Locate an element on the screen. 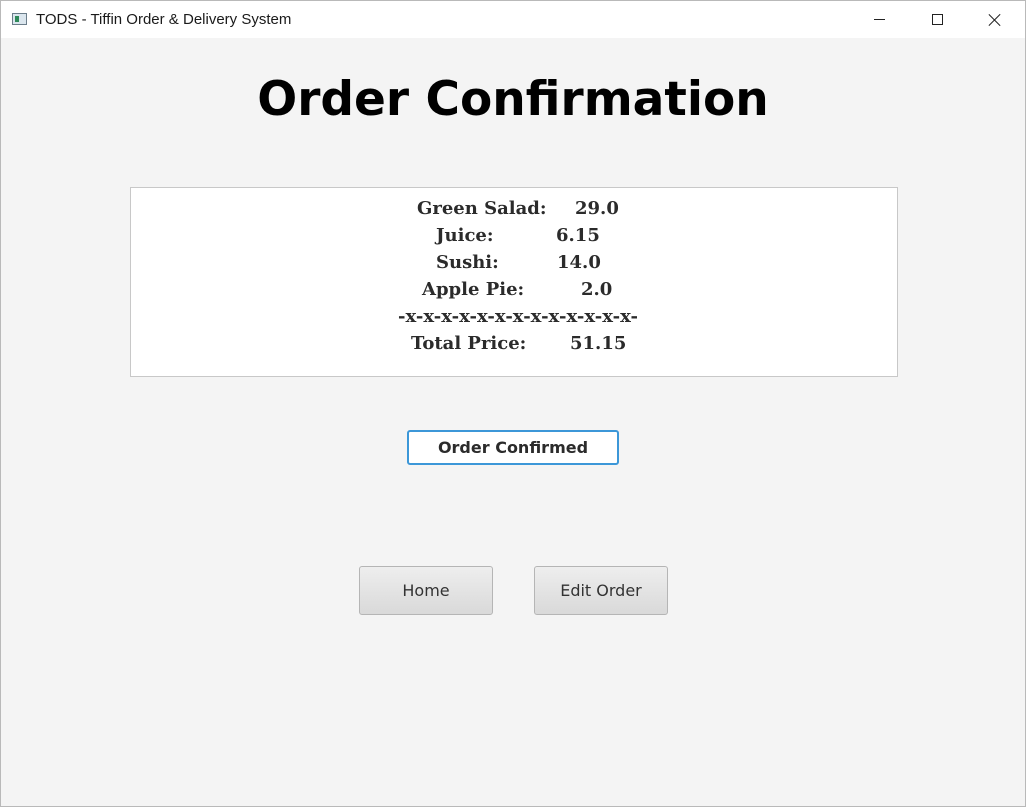 The image size is (1026, 807). title-bar: TODS - Tiffin Order & Delivery System is located at coordinates (513, 19).